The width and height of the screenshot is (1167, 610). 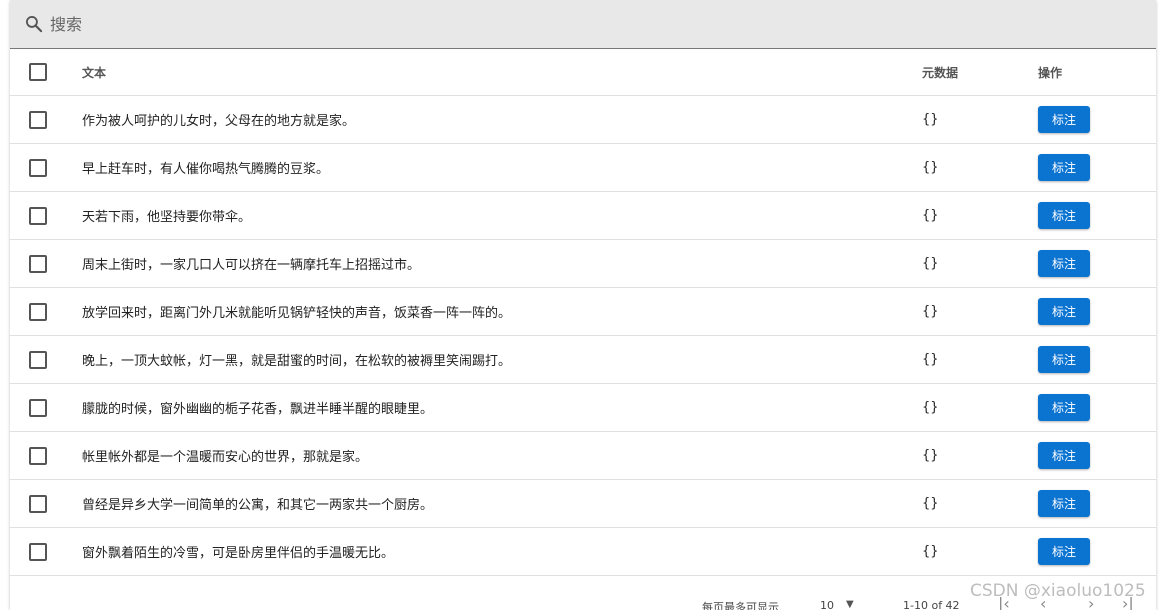 I want to click on column-header-action: 操作, so click(x=1050, y=72).